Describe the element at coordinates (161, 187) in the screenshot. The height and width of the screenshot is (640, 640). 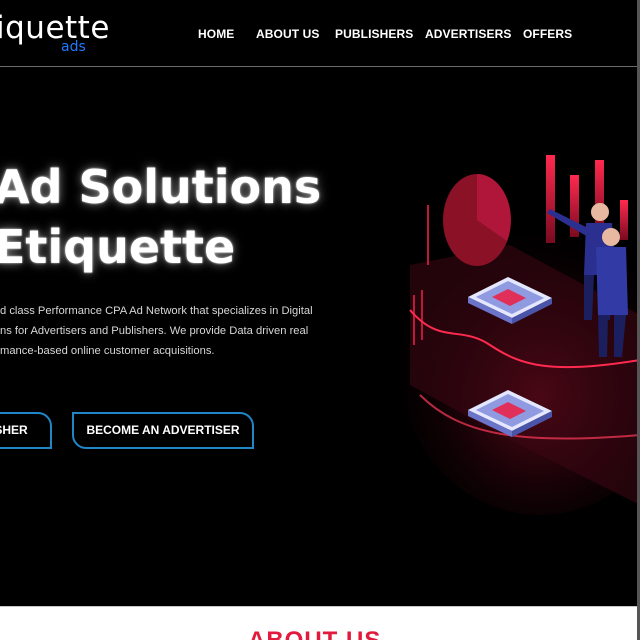
I see `hero-title-line1: Ad Solutions` at that location.